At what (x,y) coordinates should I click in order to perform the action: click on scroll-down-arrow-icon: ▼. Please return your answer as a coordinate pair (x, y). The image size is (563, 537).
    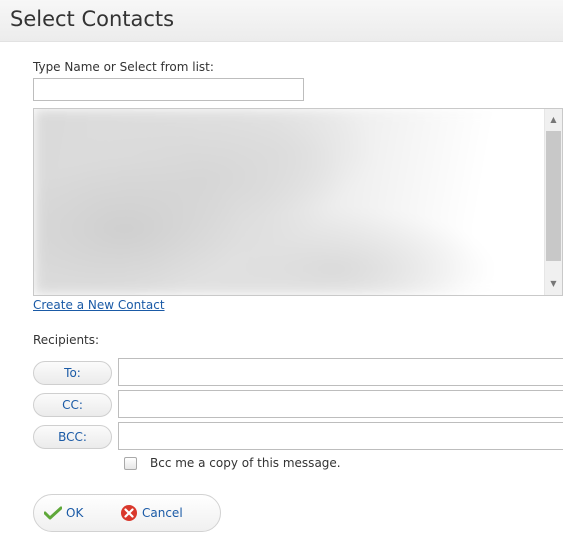
    Looking at the image, I should click on (553, 283).